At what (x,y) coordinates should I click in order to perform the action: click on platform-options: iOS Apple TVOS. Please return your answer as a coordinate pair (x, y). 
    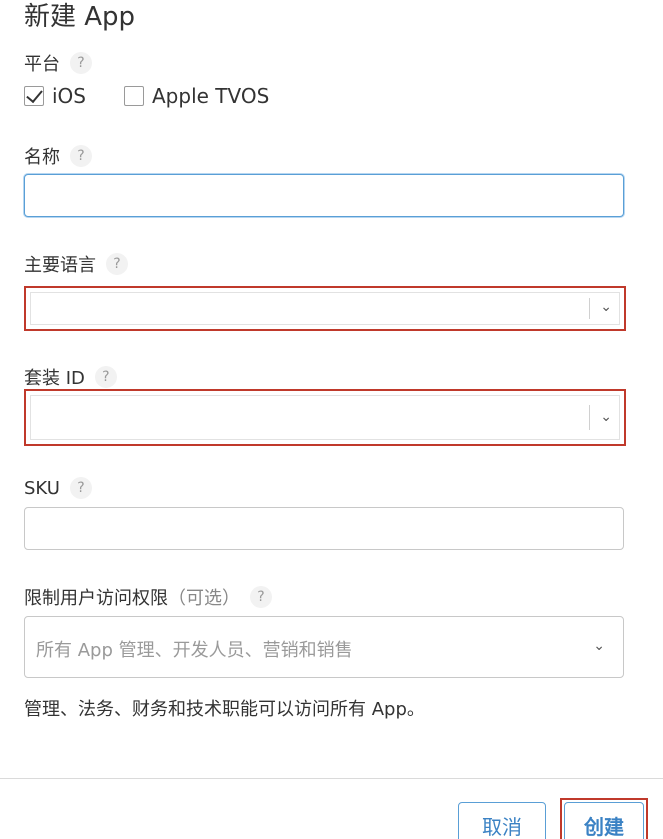
    Looking at the image, I should click on (165, 96).